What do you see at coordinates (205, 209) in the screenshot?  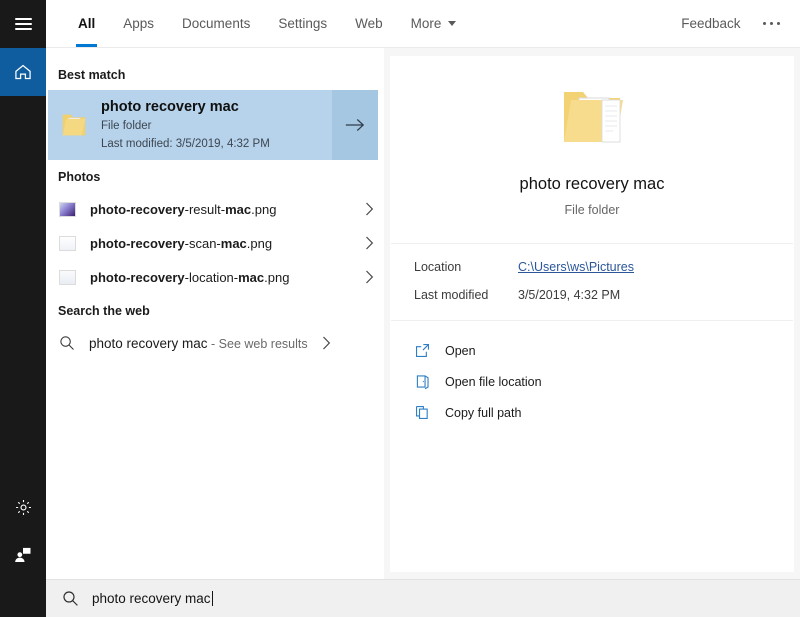 I see `photo-label-part: -result-` at bounding box center [205, 209].